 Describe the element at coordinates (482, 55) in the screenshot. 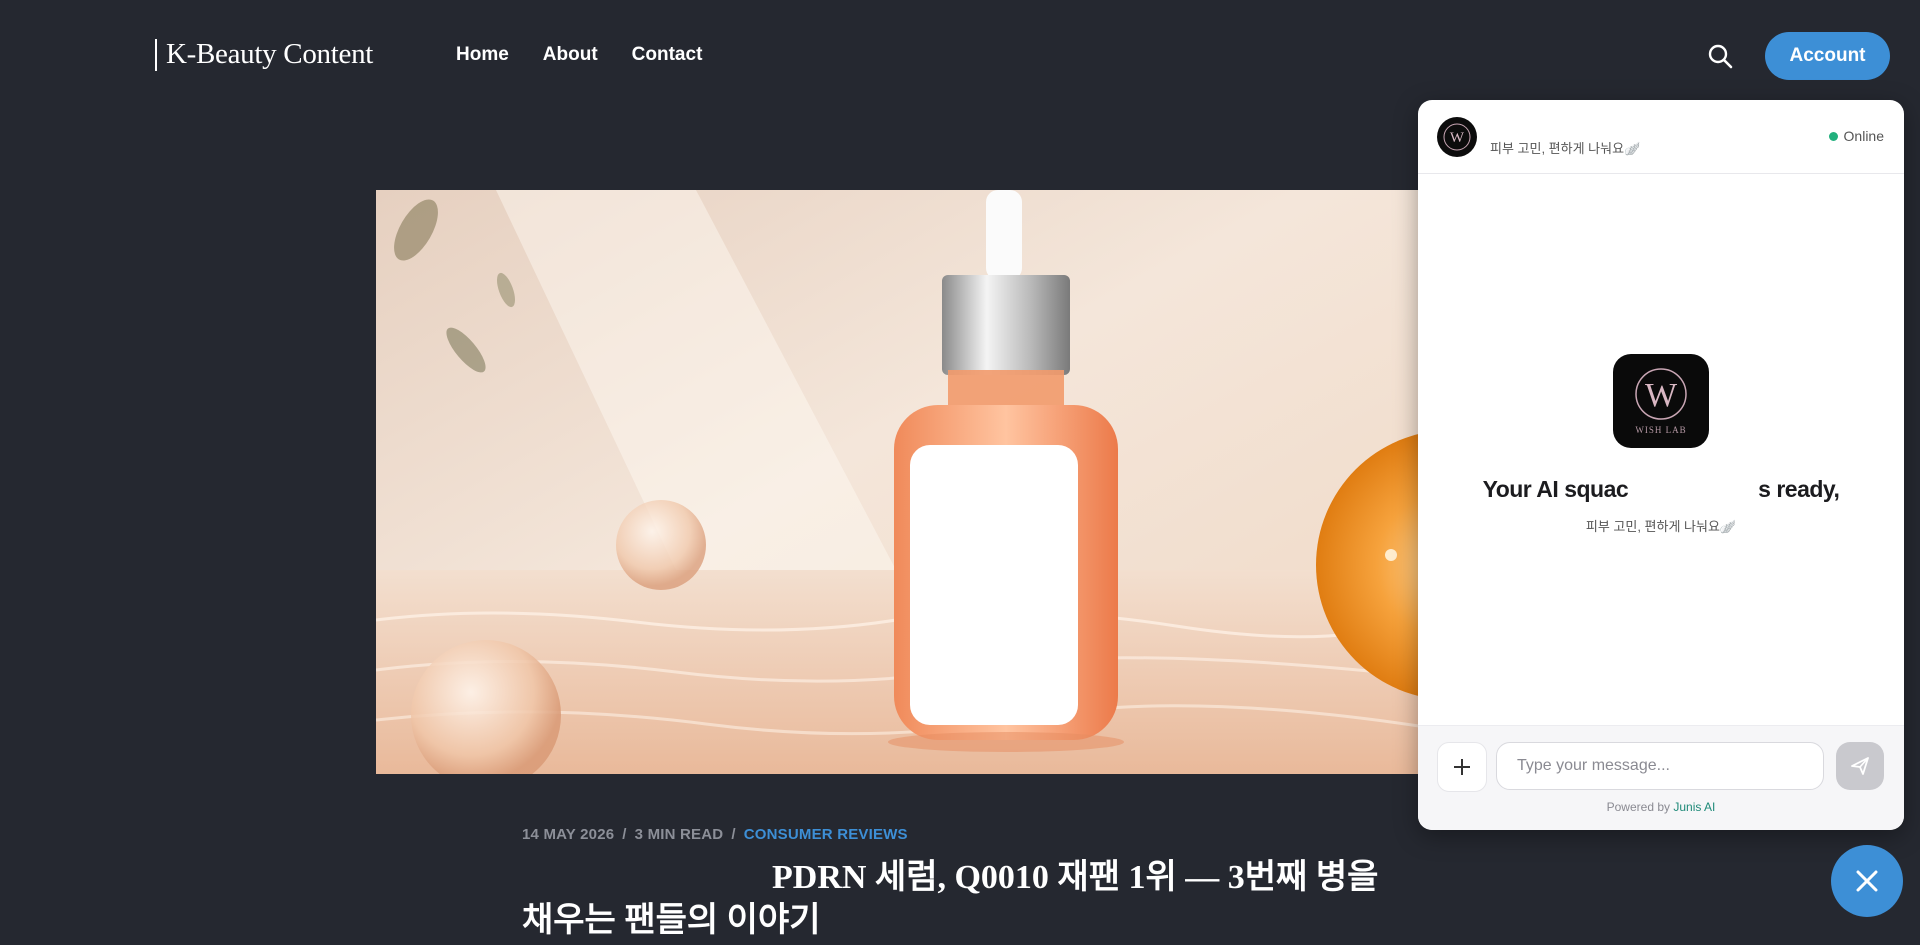

I see `nav-home: Home` at that location.